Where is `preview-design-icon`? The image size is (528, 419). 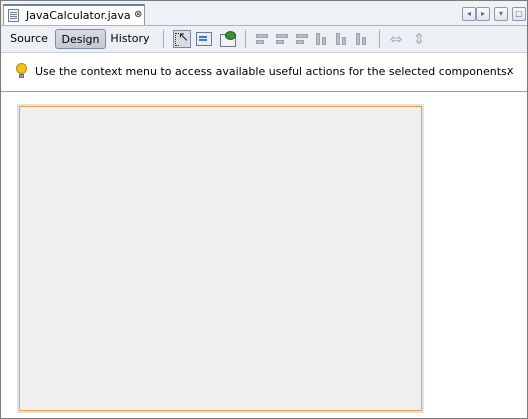 preview-design-icon is located at coordinates (228, 39).